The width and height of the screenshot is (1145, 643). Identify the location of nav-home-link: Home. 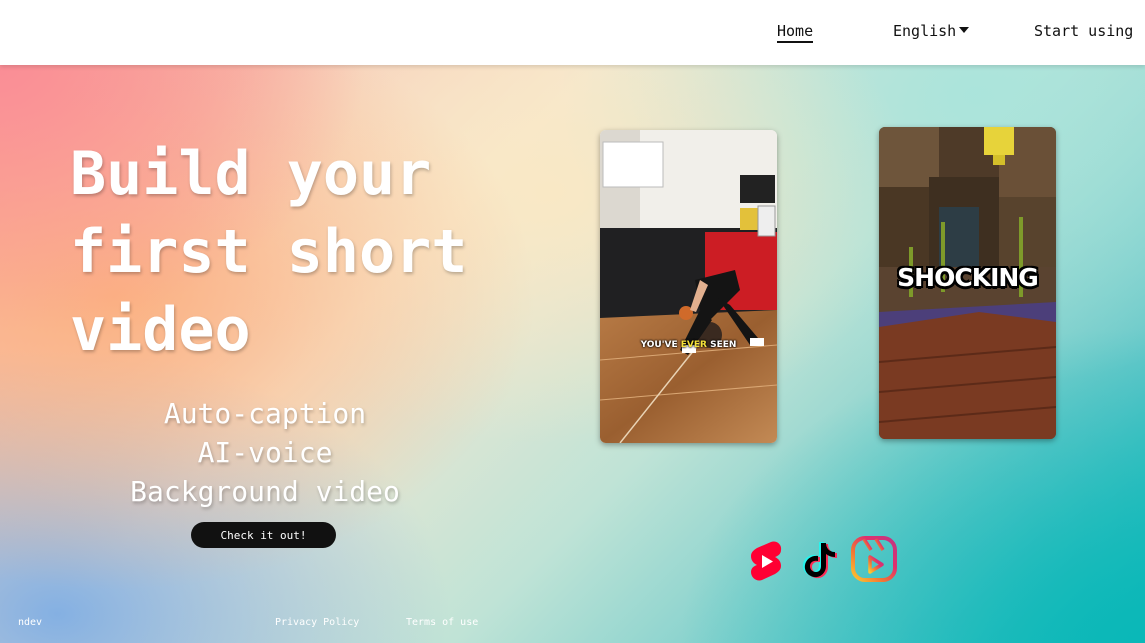
(795, 32).